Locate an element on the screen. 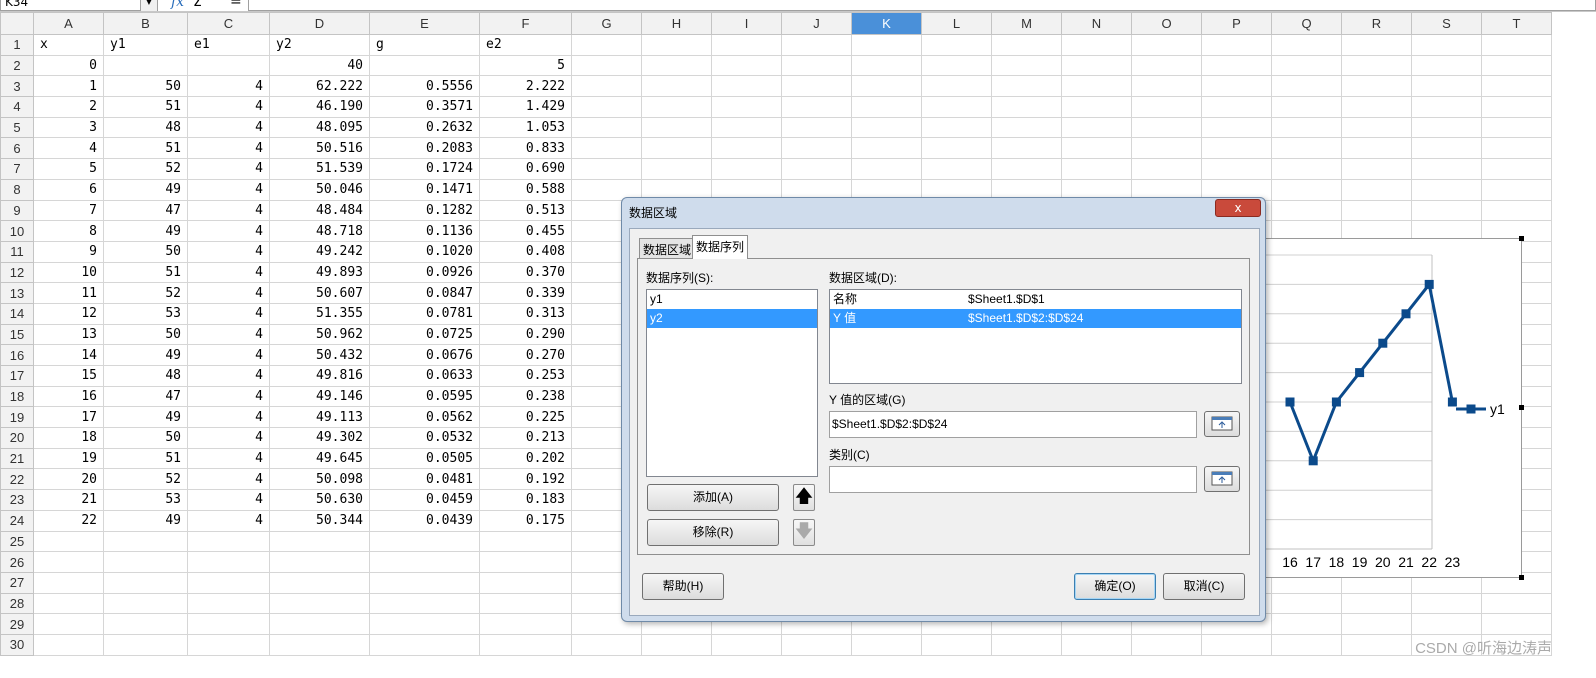 The width and height of the screenshot is (1596, 678). column-header: B is located at coordinates (145, 23).